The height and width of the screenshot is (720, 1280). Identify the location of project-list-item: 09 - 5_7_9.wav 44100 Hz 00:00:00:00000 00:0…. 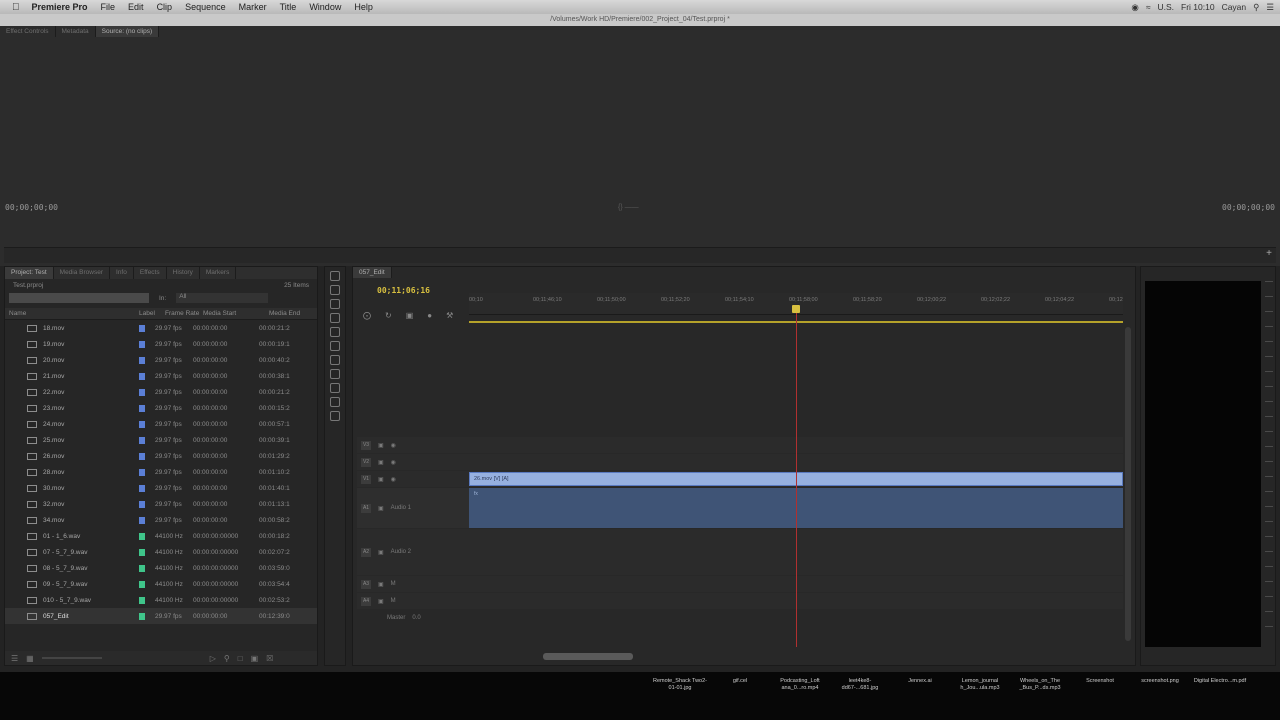
(161, 584).